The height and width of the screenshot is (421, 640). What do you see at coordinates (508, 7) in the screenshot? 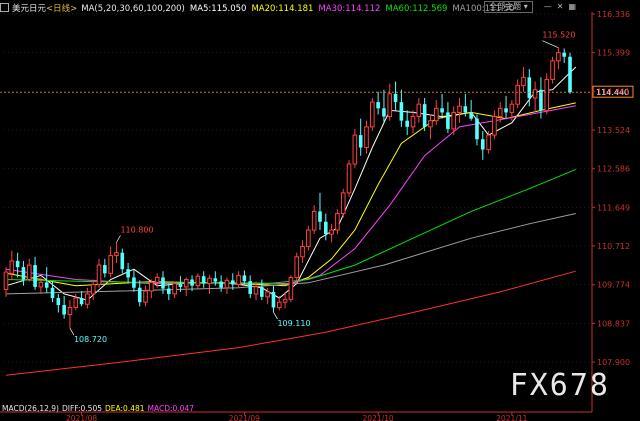
I see `theme-dropdown: 全部主题 ▾` at bounding box center [508, 7].